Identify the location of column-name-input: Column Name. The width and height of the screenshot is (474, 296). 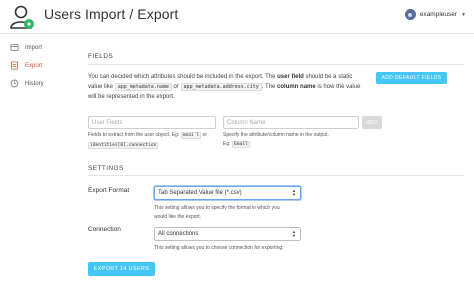
(291, 122).